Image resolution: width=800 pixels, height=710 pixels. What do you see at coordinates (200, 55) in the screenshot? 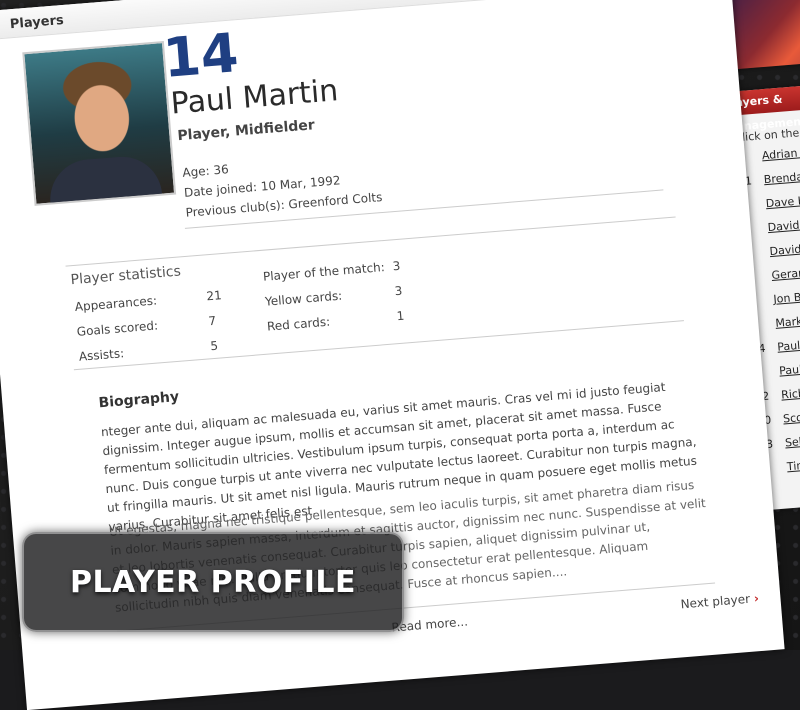
I see `player-number: 14` at bounding box center [200, 55].